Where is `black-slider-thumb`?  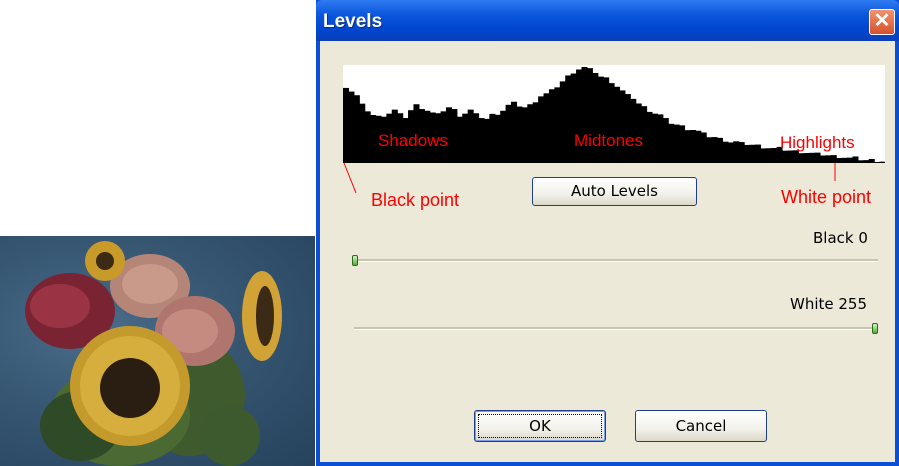 black-slider-thumb is located at coordinates (355, 260).